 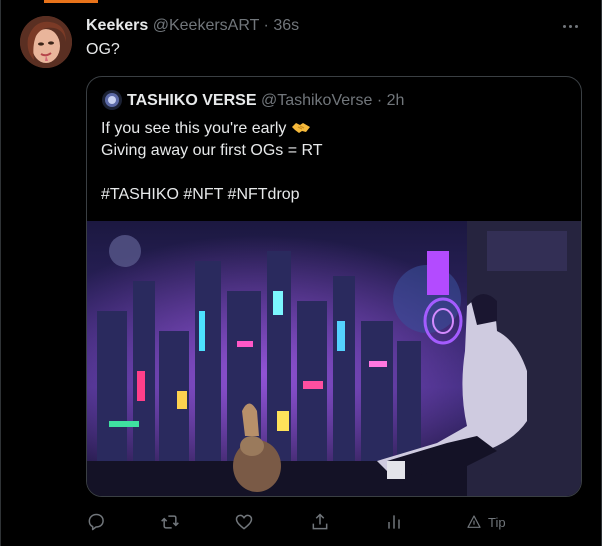 I want to click on author-avatar, so click(x=46, y=42).